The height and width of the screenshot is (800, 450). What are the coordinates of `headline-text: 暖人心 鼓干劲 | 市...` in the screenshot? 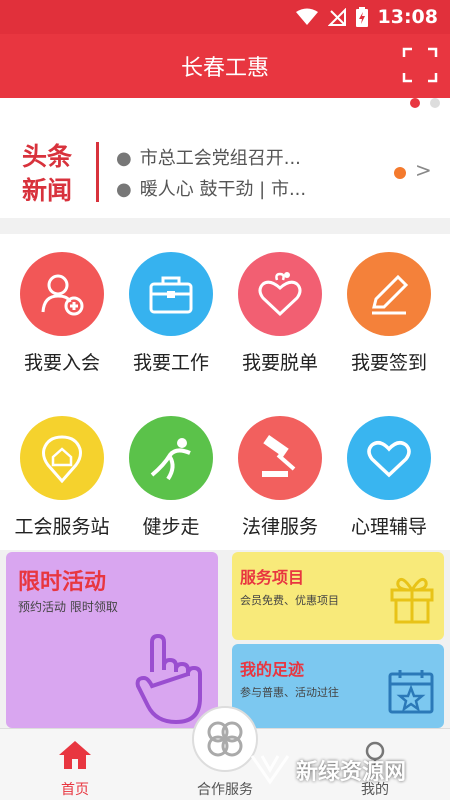 It's located at (223, 189).